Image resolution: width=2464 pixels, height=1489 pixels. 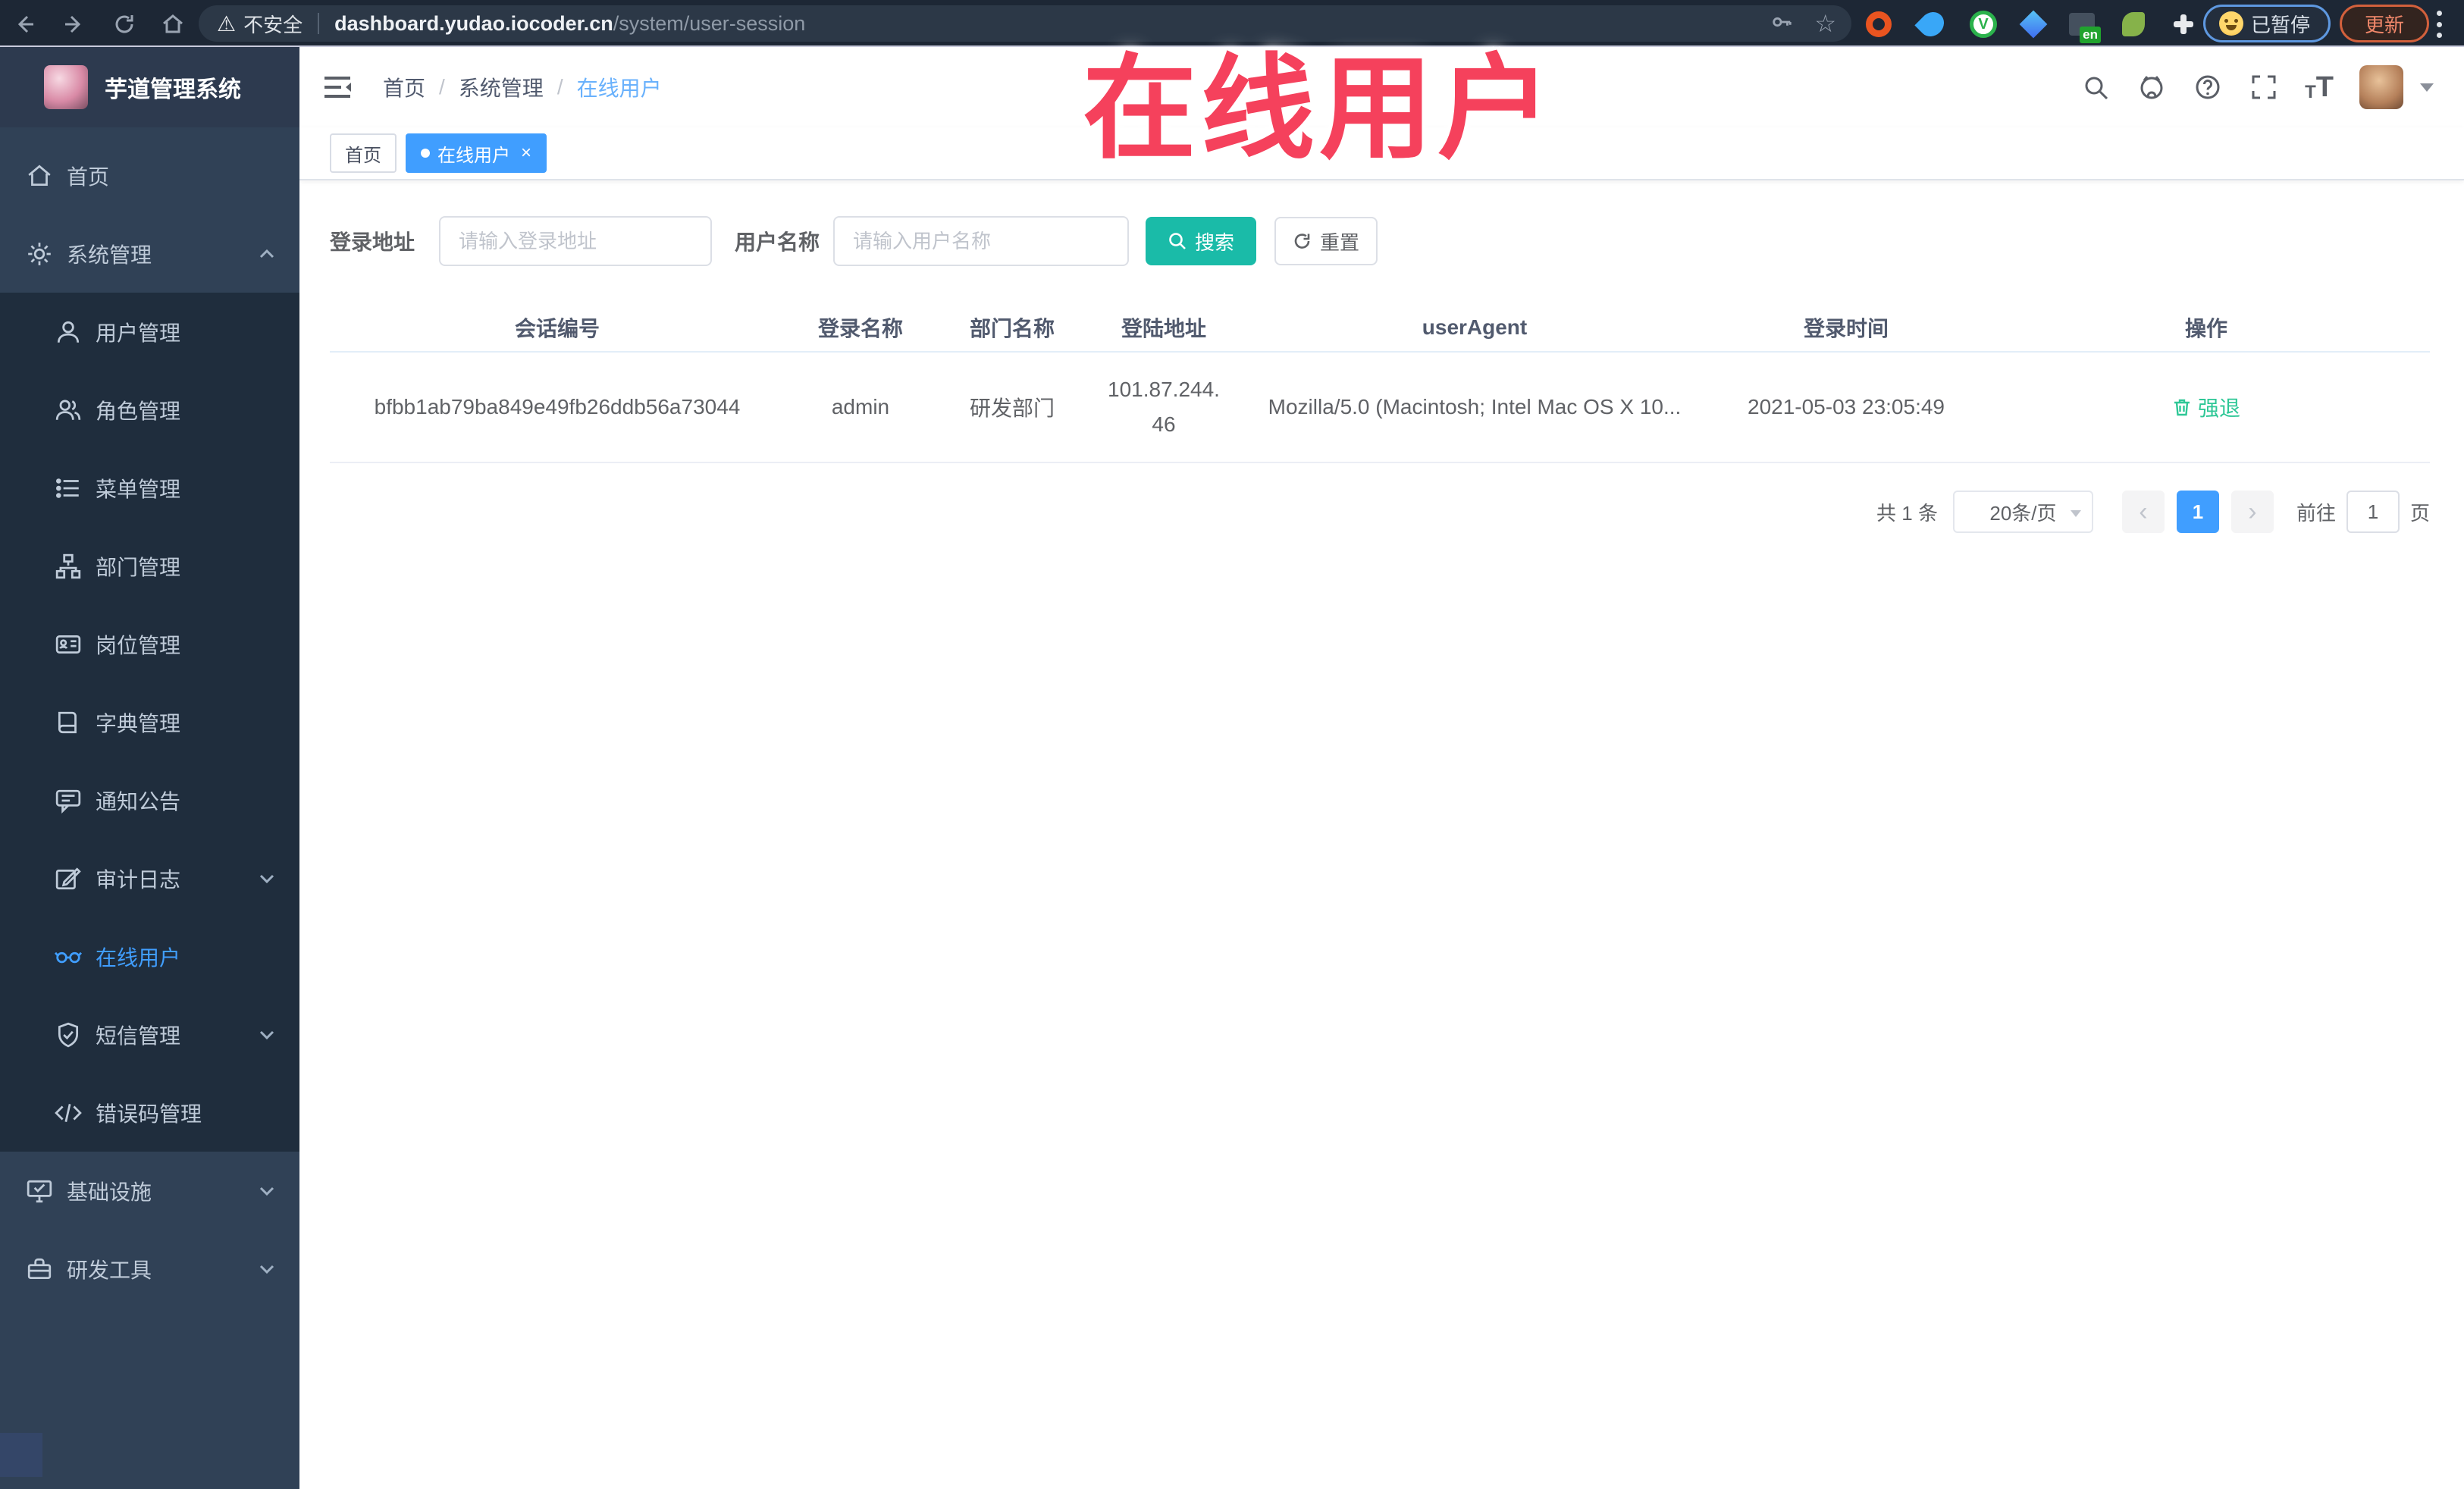 What do you see at coordinates (2264, 87) in the screenshot?
I see `fullscreen-icon` at bounding box center [2264, 87].